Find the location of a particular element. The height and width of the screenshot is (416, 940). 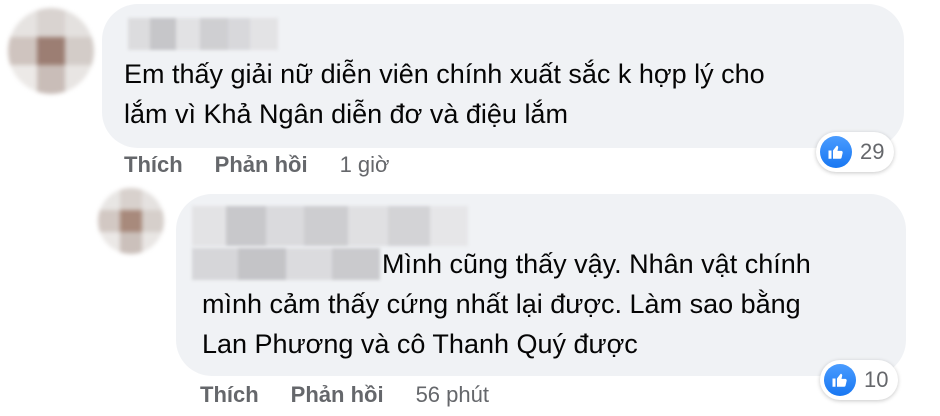

comment-actions: Thích Phản hồi 1 giờ is located at coordinates (256, 165).